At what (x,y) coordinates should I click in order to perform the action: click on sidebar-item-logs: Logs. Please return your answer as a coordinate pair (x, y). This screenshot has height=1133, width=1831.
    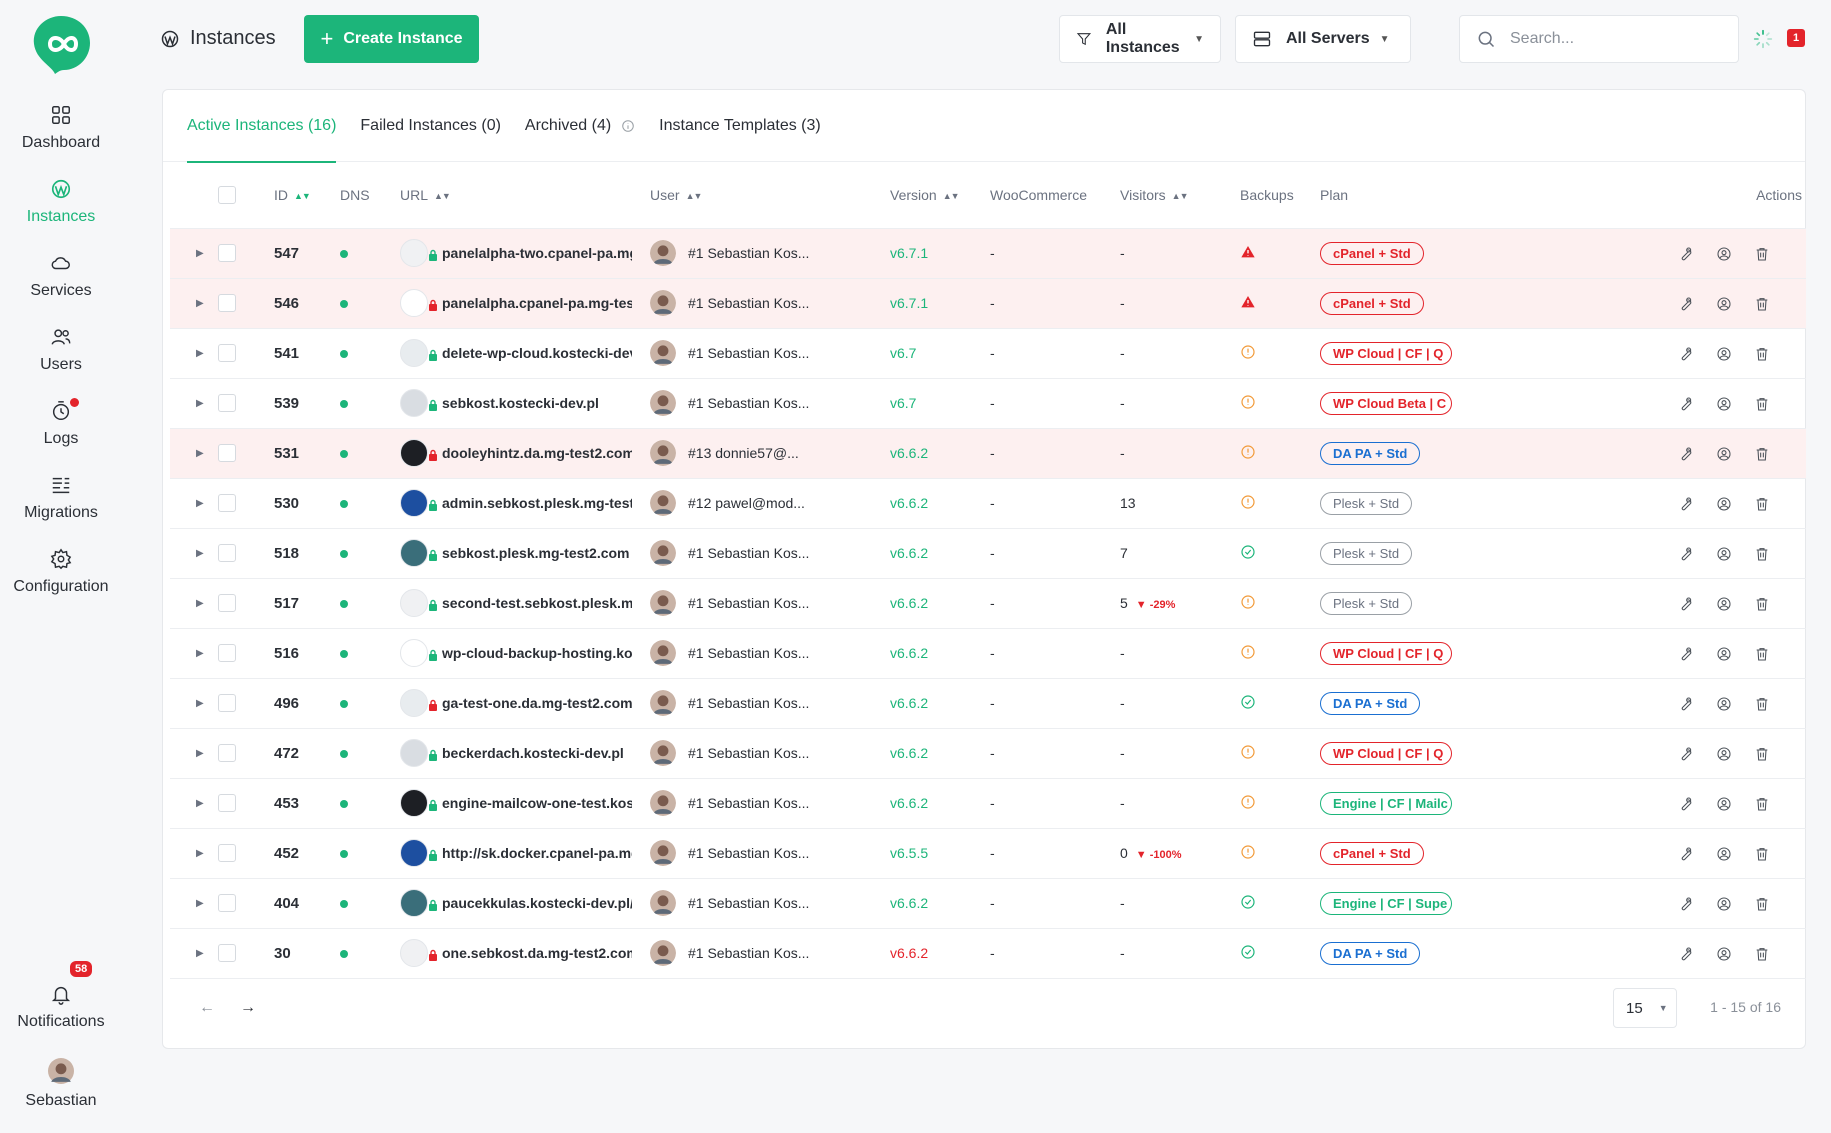
    Looking at the image, I should click on (61, 423).